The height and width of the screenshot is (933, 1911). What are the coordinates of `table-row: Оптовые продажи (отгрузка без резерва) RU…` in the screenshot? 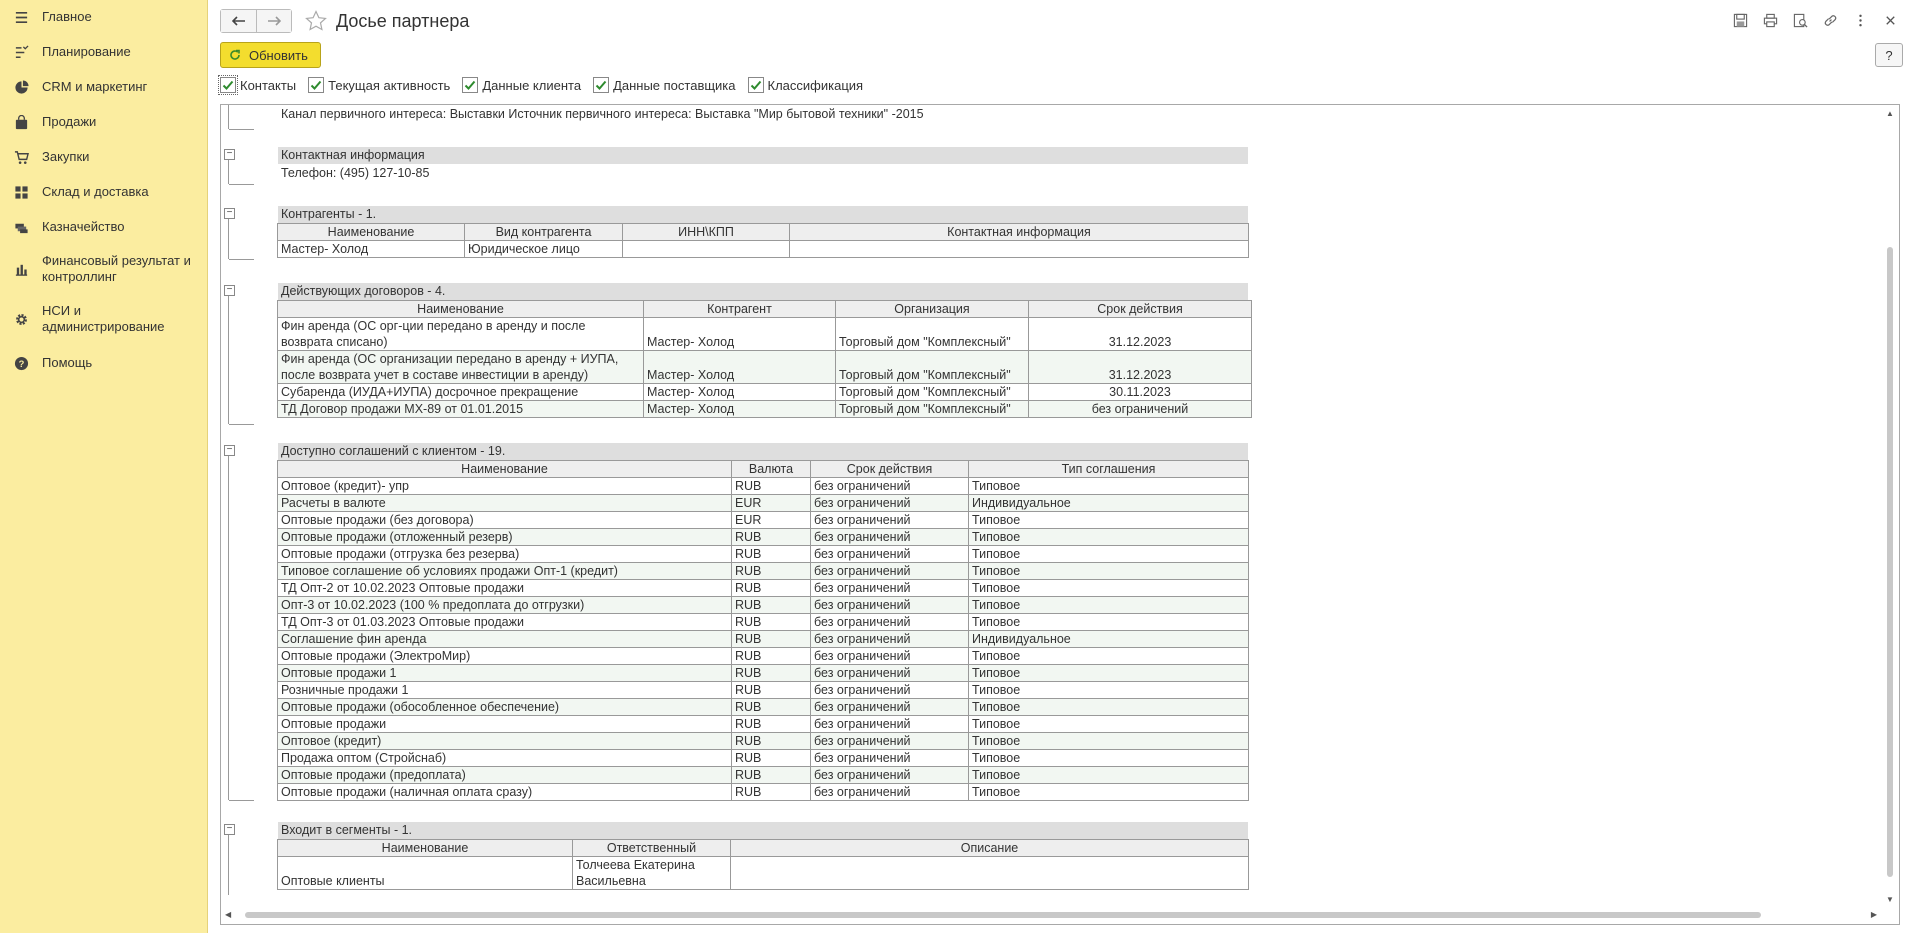 It's located at (763, 554).